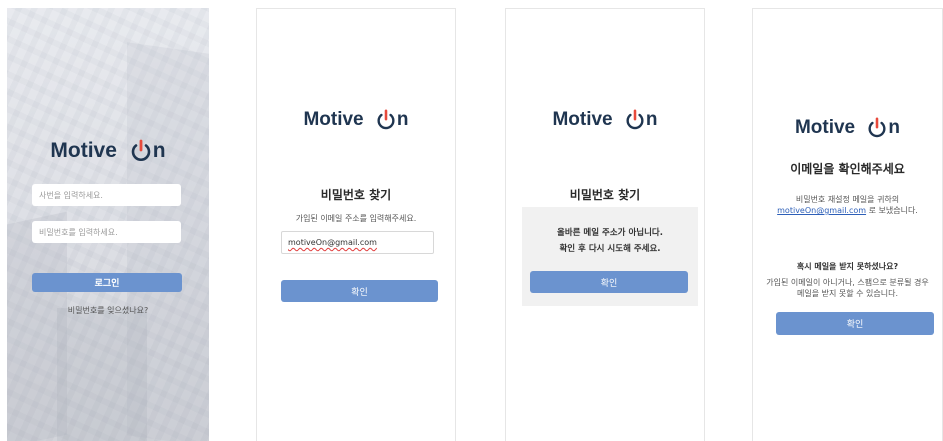 Image resolution: width=943 pixels, height=441 pixels. I want to click on page-title: 이메일을 확인해주세요, so click(847, 169).